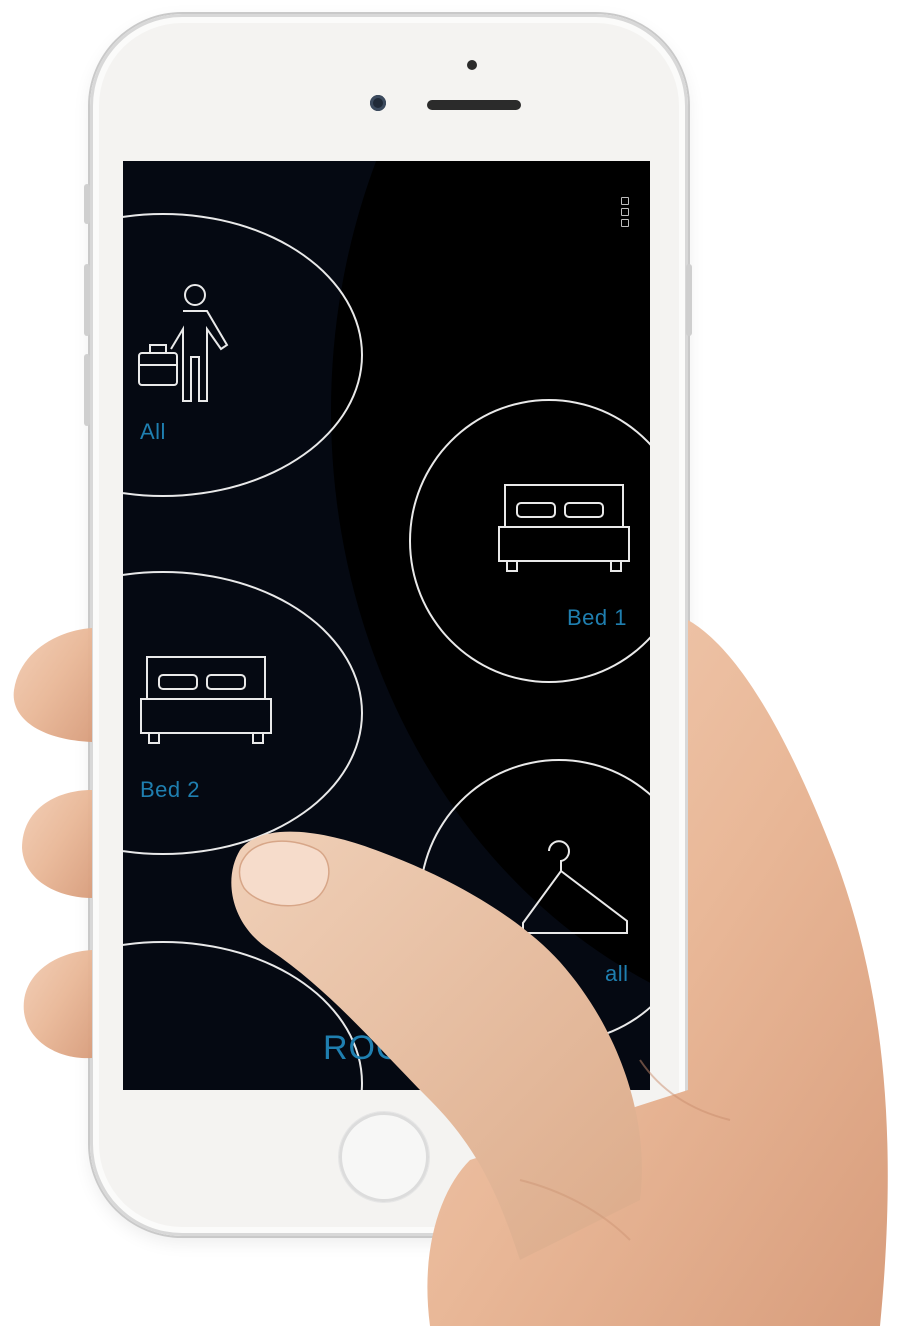 This screenshot has height=1326, width=922. What do you see at coordinates (472, 65) in the screenshot?
I see `proximity-sensor` at bounding box center [472, 65].